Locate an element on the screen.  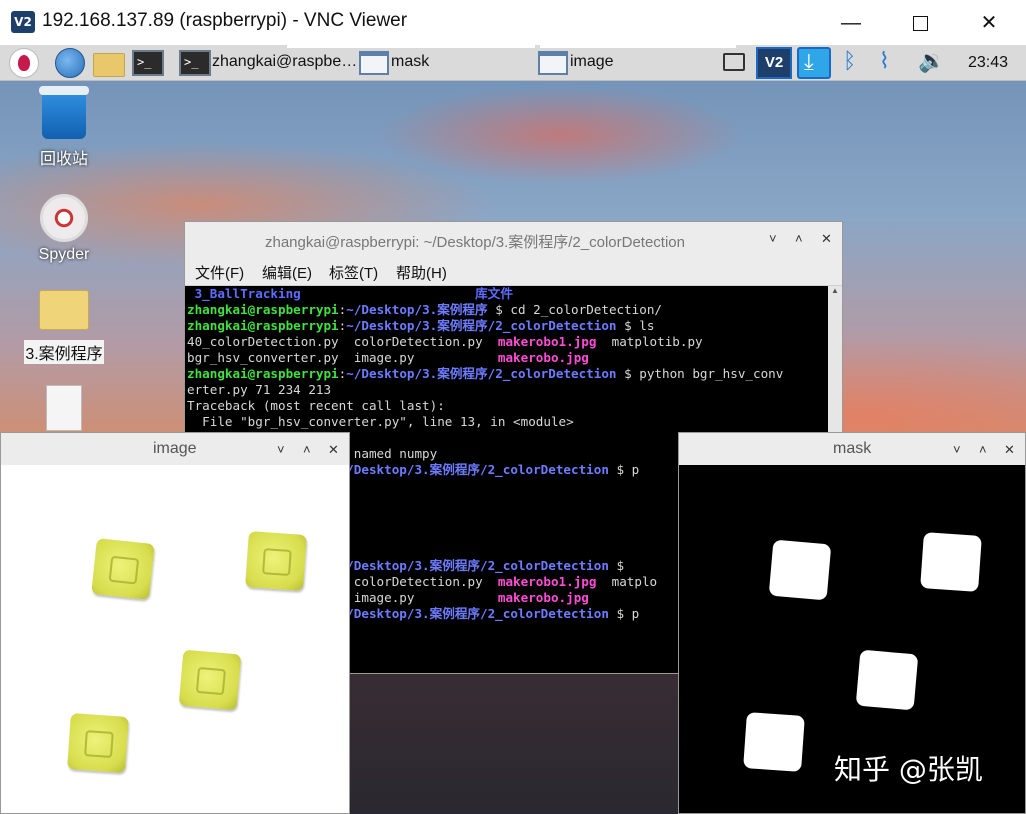
close-button: ✕ is located at coordinates (989, 23).